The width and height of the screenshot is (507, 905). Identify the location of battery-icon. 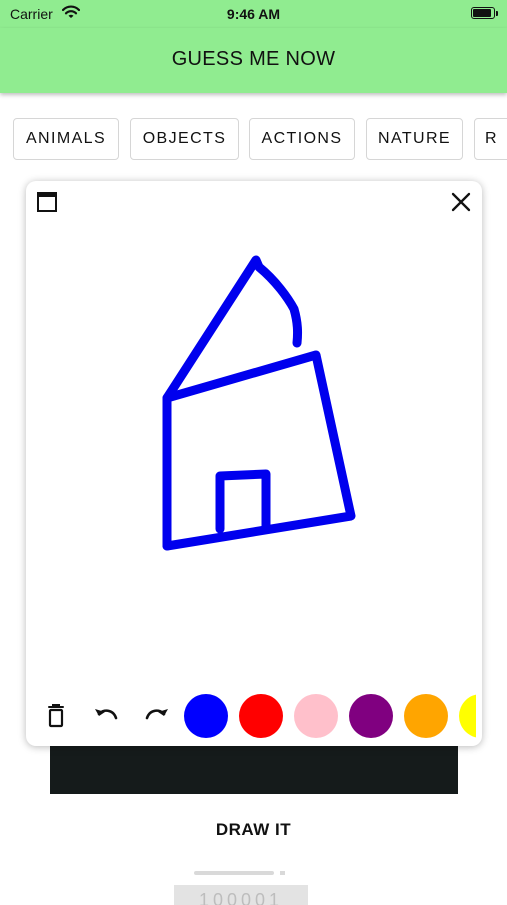
(484, 13).